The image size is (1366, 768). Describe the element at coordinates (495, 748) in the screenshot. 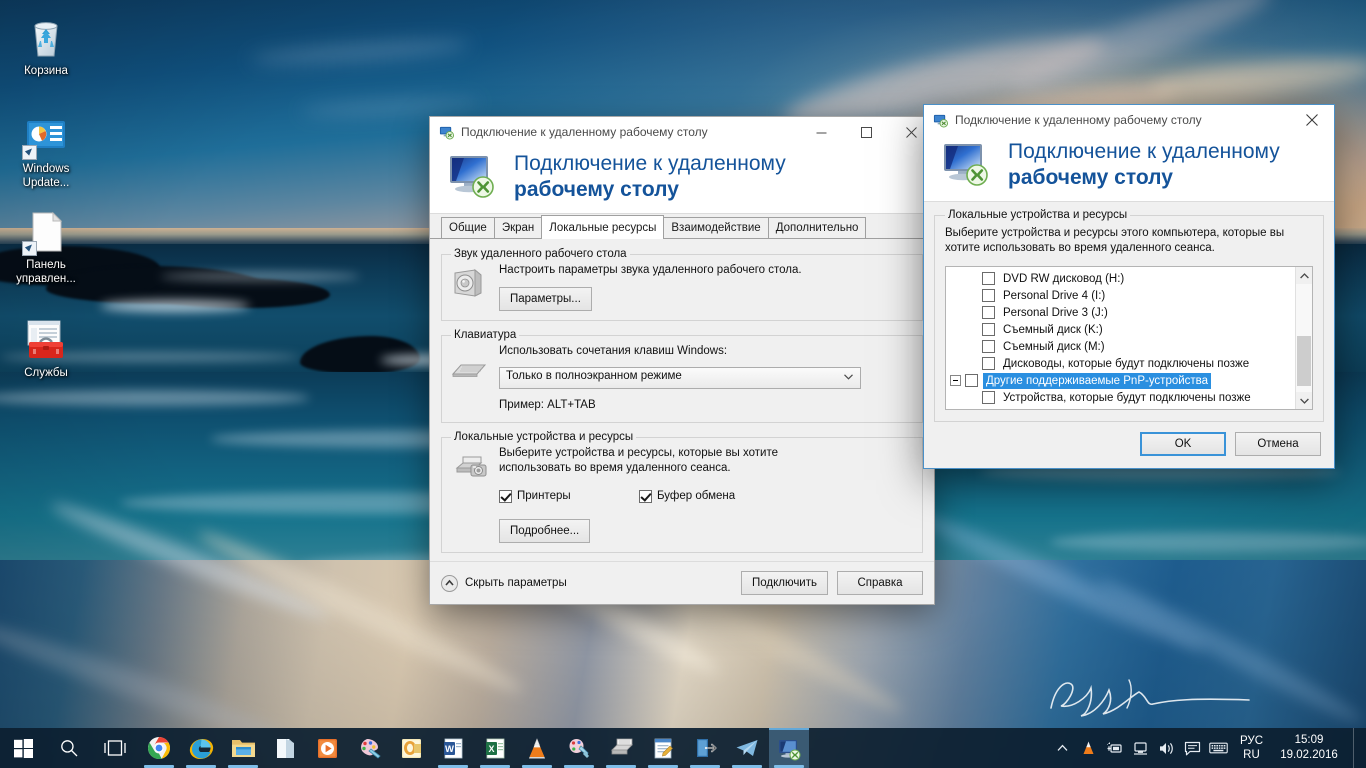

I see `taskbar-app-excel: X` at that location.